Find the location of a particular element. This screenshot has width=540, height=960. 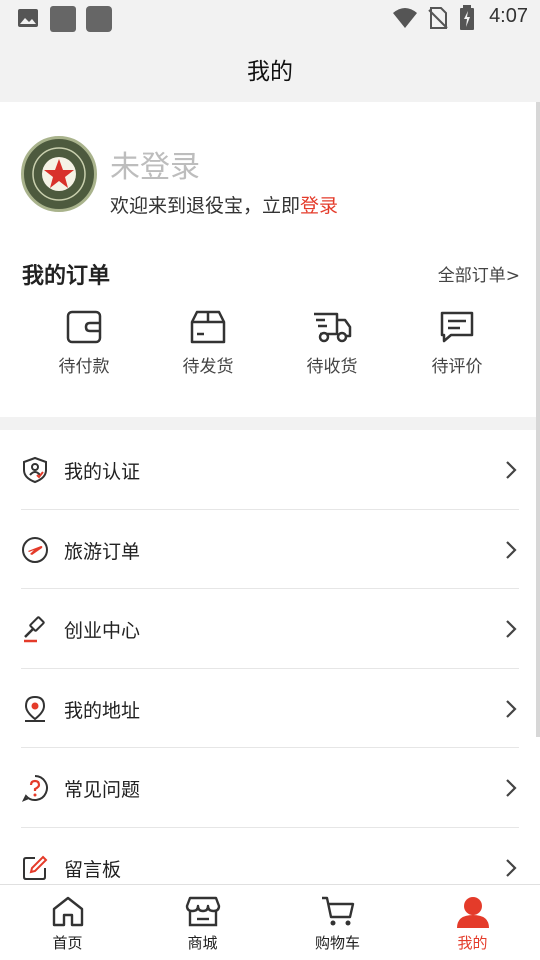

wifi-icon is located at coordinates (405, 18).